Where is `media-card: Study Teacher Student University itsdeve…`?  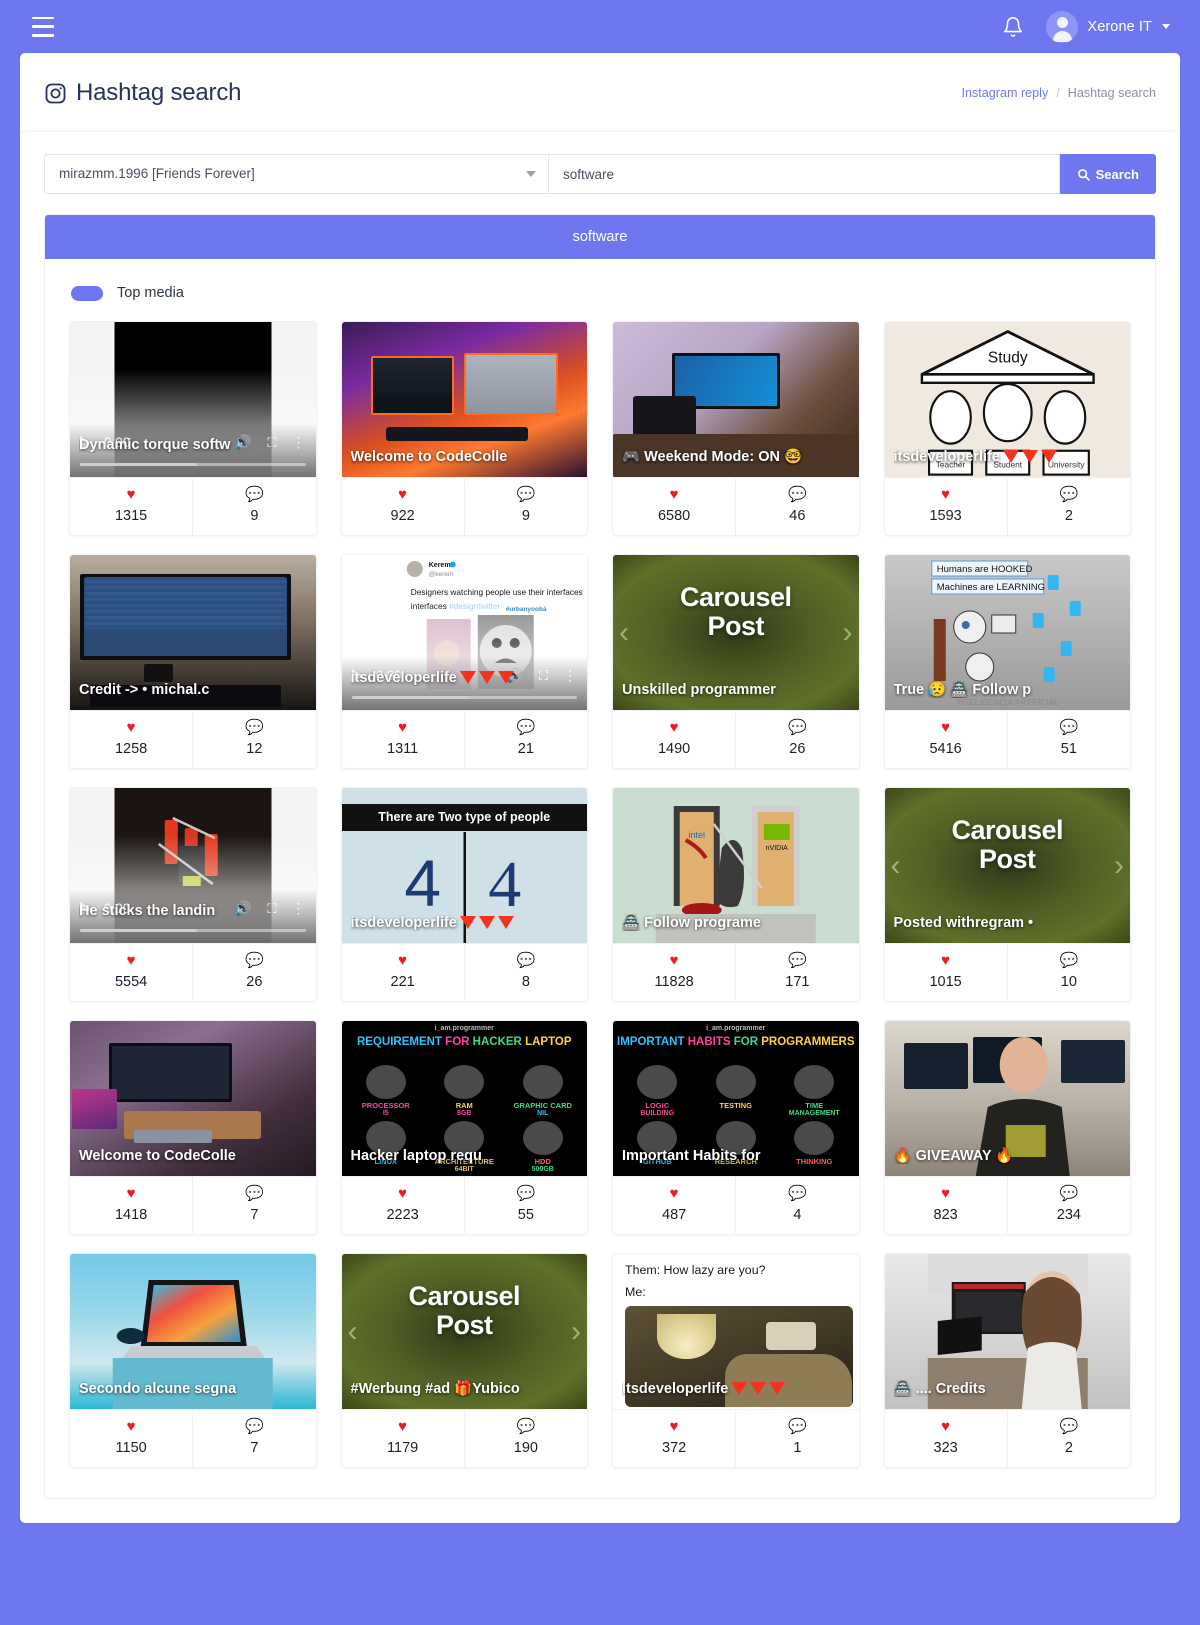 media-card: Study Teacher Student University itsdeve… is located at coordinates (1007, 428).